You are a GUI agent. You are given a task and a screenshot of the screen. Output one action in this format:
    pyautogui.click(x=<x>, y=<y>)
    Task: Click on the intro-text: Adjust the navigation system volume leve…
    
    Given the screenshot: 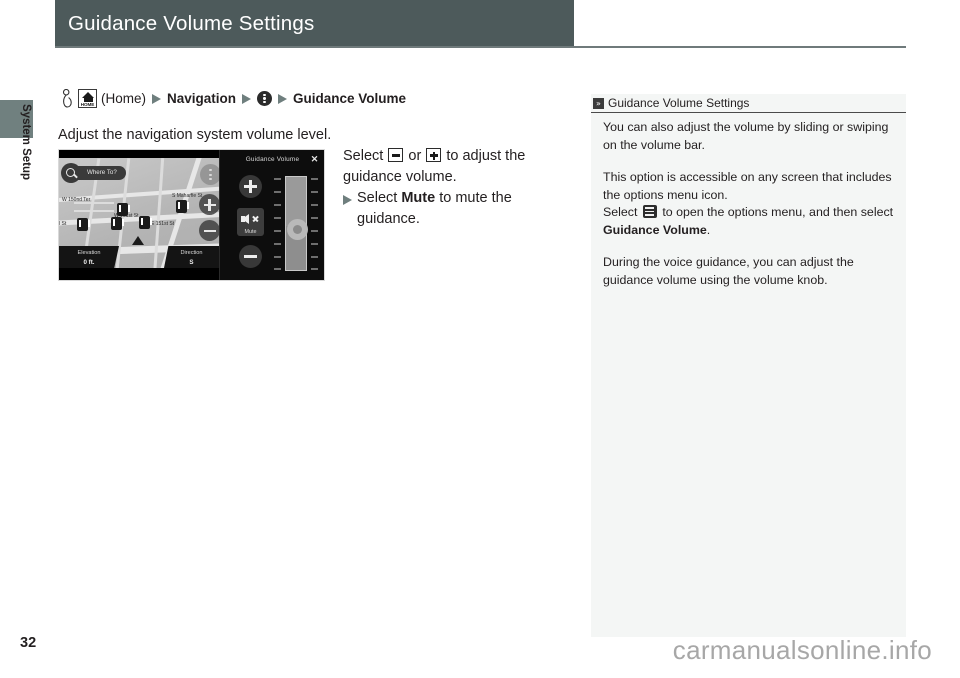 What is the action you would take?
    pyautogui.click(x=195, y=135)
    